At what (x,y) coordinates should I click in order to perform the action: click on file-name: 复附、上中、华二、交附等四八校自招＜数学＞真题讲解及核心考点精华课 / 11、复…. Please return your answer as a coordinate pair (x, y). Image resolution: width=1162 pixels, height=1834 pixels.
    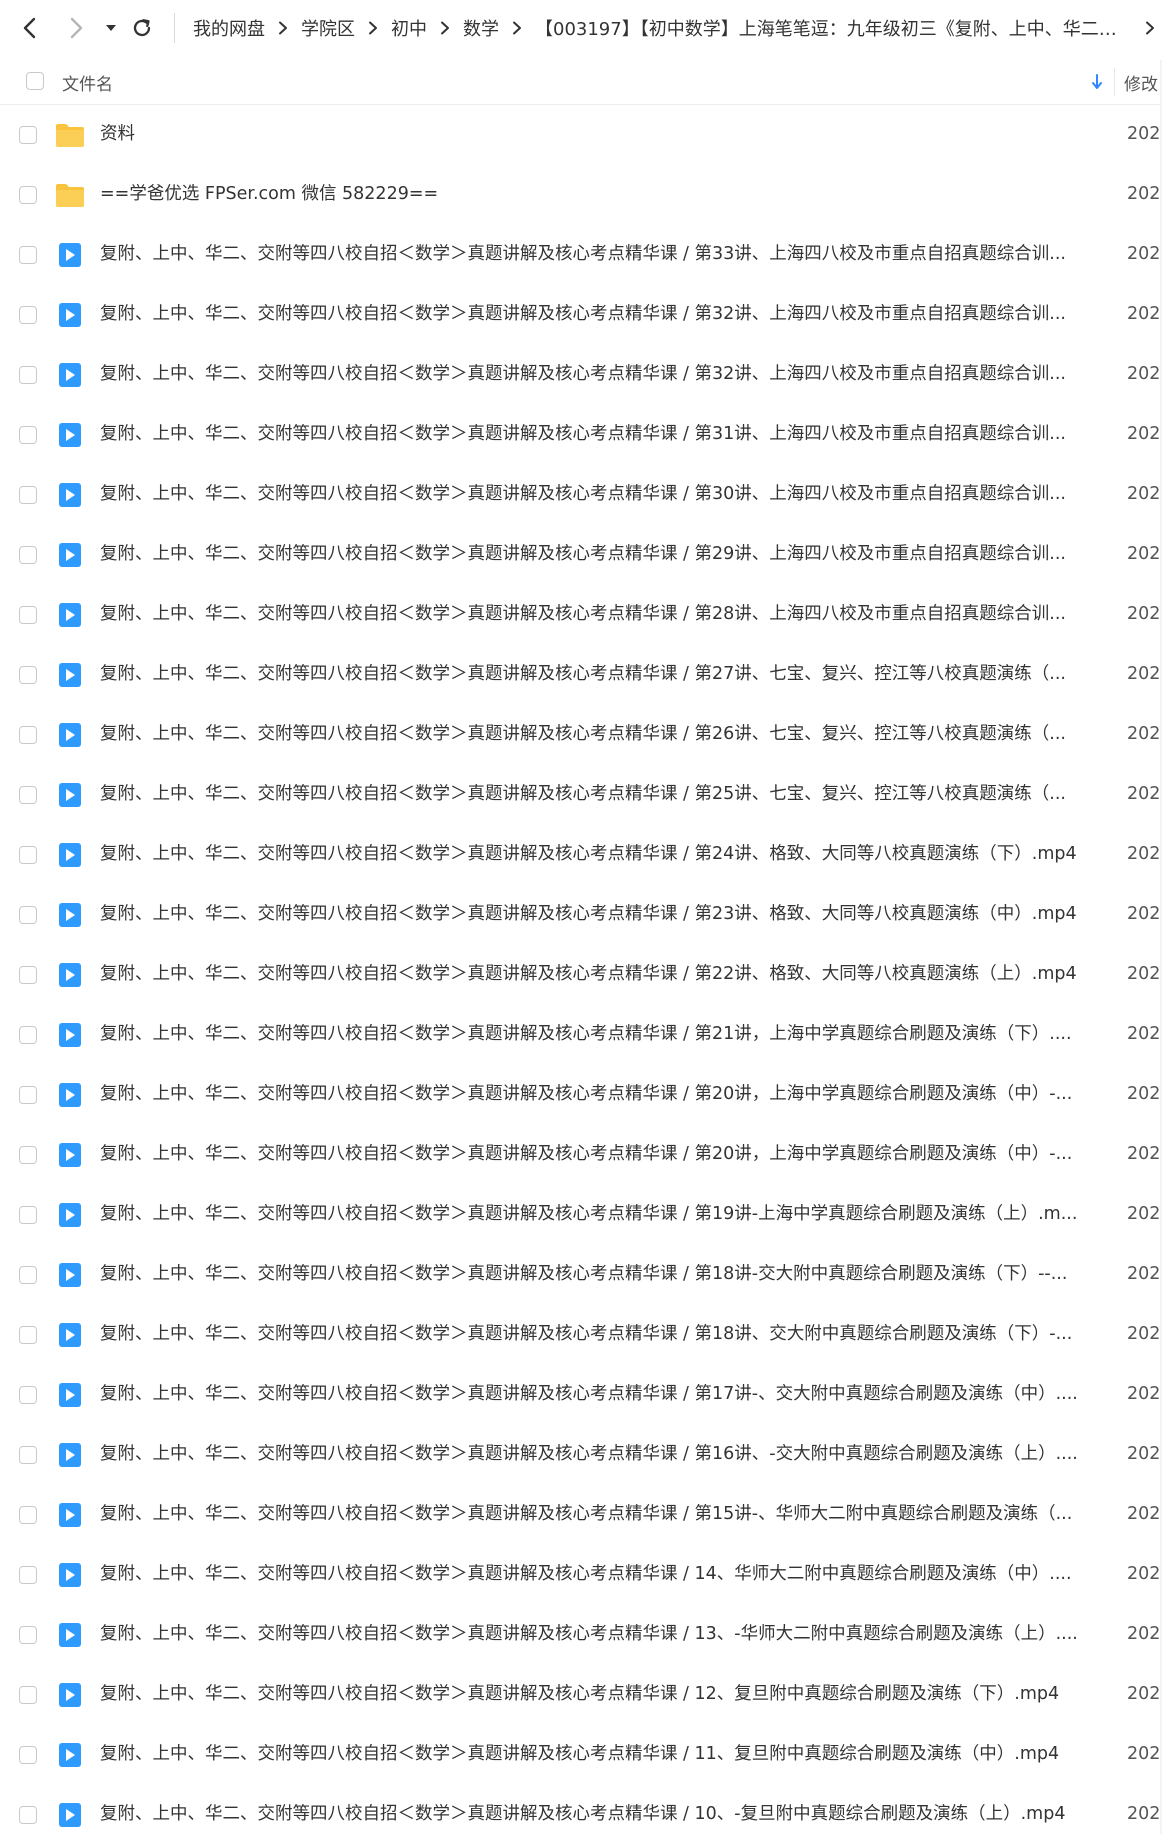
    Looking at the image, I should click on (602, 1754).